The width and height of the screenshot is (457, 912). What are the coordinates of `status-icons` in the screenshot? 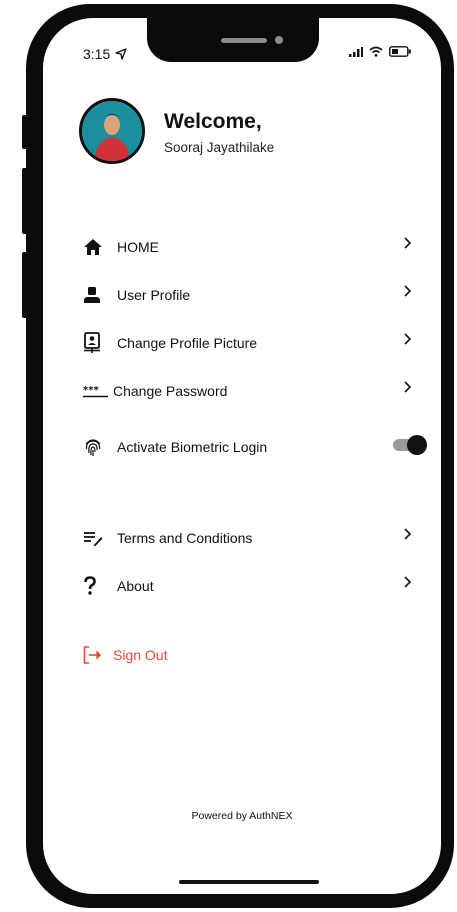 It's located at (380, 51).